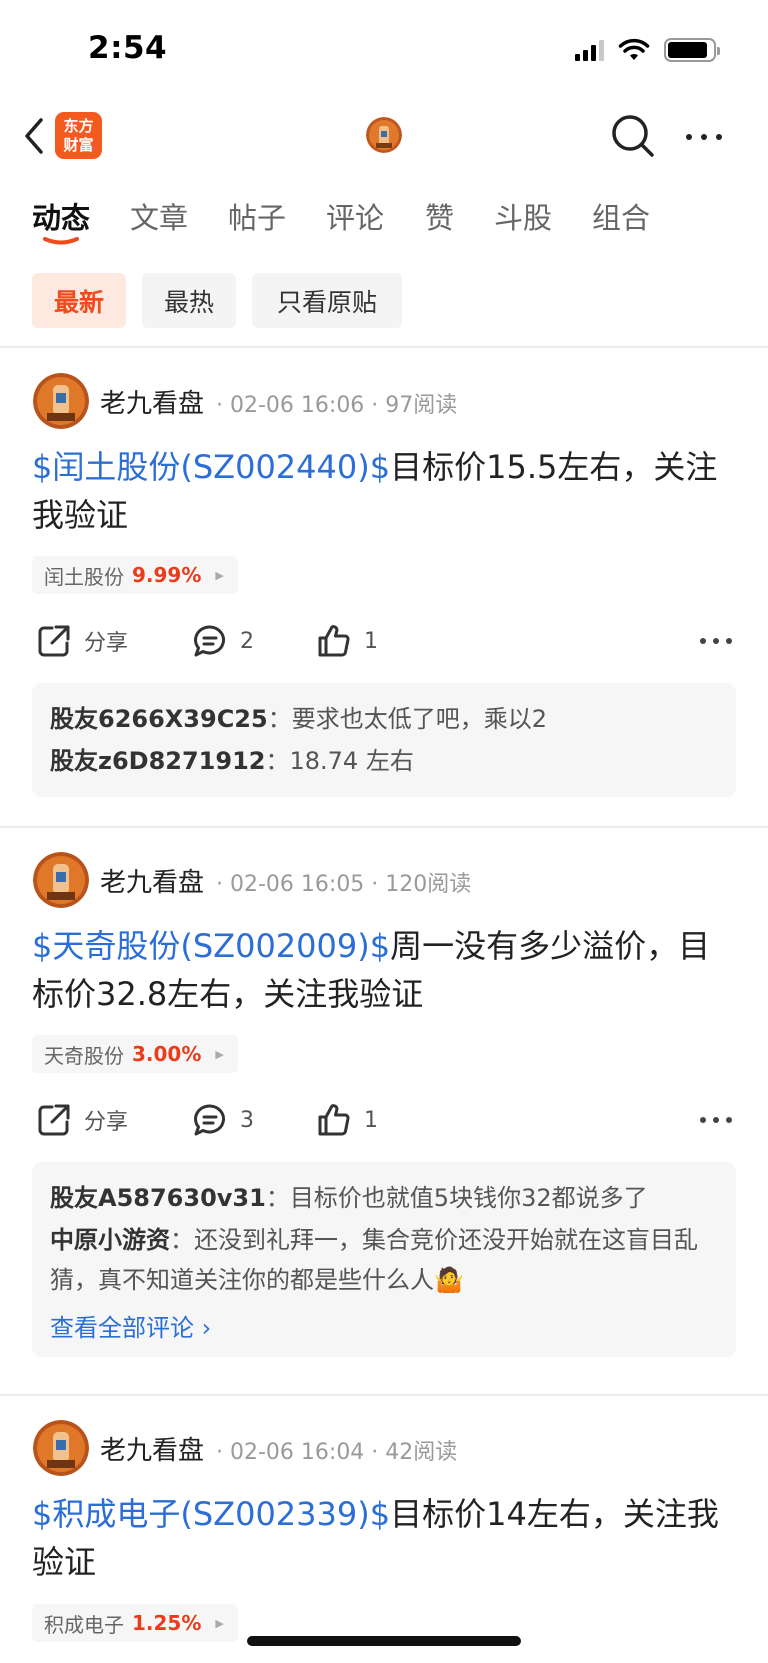  What do you see at coordinates (384, 1325) in the screenshot?
I see `view-all-comments-link: 查看全部评论 ›` at bounding box center [384, 1325].